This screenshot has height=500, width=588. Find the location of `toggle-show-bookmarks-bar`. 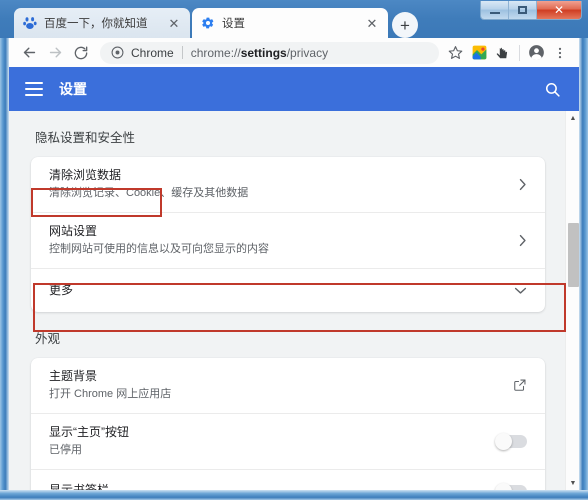

toggle-show-bookmarks-bar is located at coordinates (511, 486).